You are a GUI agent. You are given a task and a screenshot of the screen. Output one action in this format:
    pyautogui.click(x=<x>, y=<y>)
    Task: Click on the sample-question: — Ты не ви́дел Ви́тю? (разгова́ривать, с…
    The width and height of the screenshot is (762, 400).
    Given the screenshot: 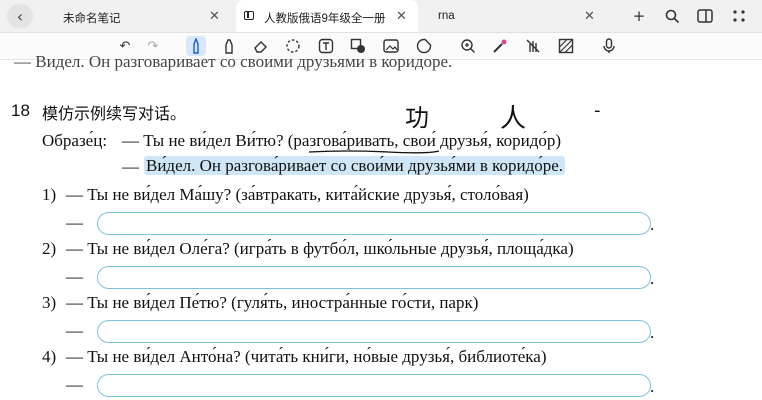 What is the action you would take?
    pyautogui.click(x=342, y=140)
    